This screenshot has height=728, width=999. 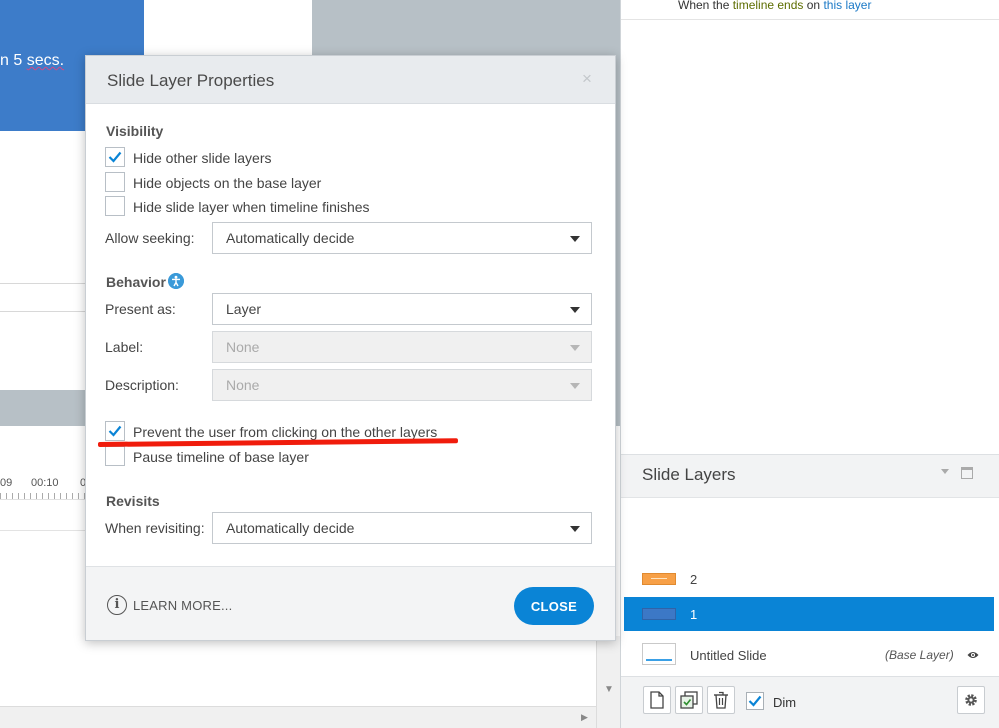 What do you see at coordinates (774, 6) in the screenshot?
I see `trigger-description: When the timeline ends on this layer` at bounding box center [774, 6].